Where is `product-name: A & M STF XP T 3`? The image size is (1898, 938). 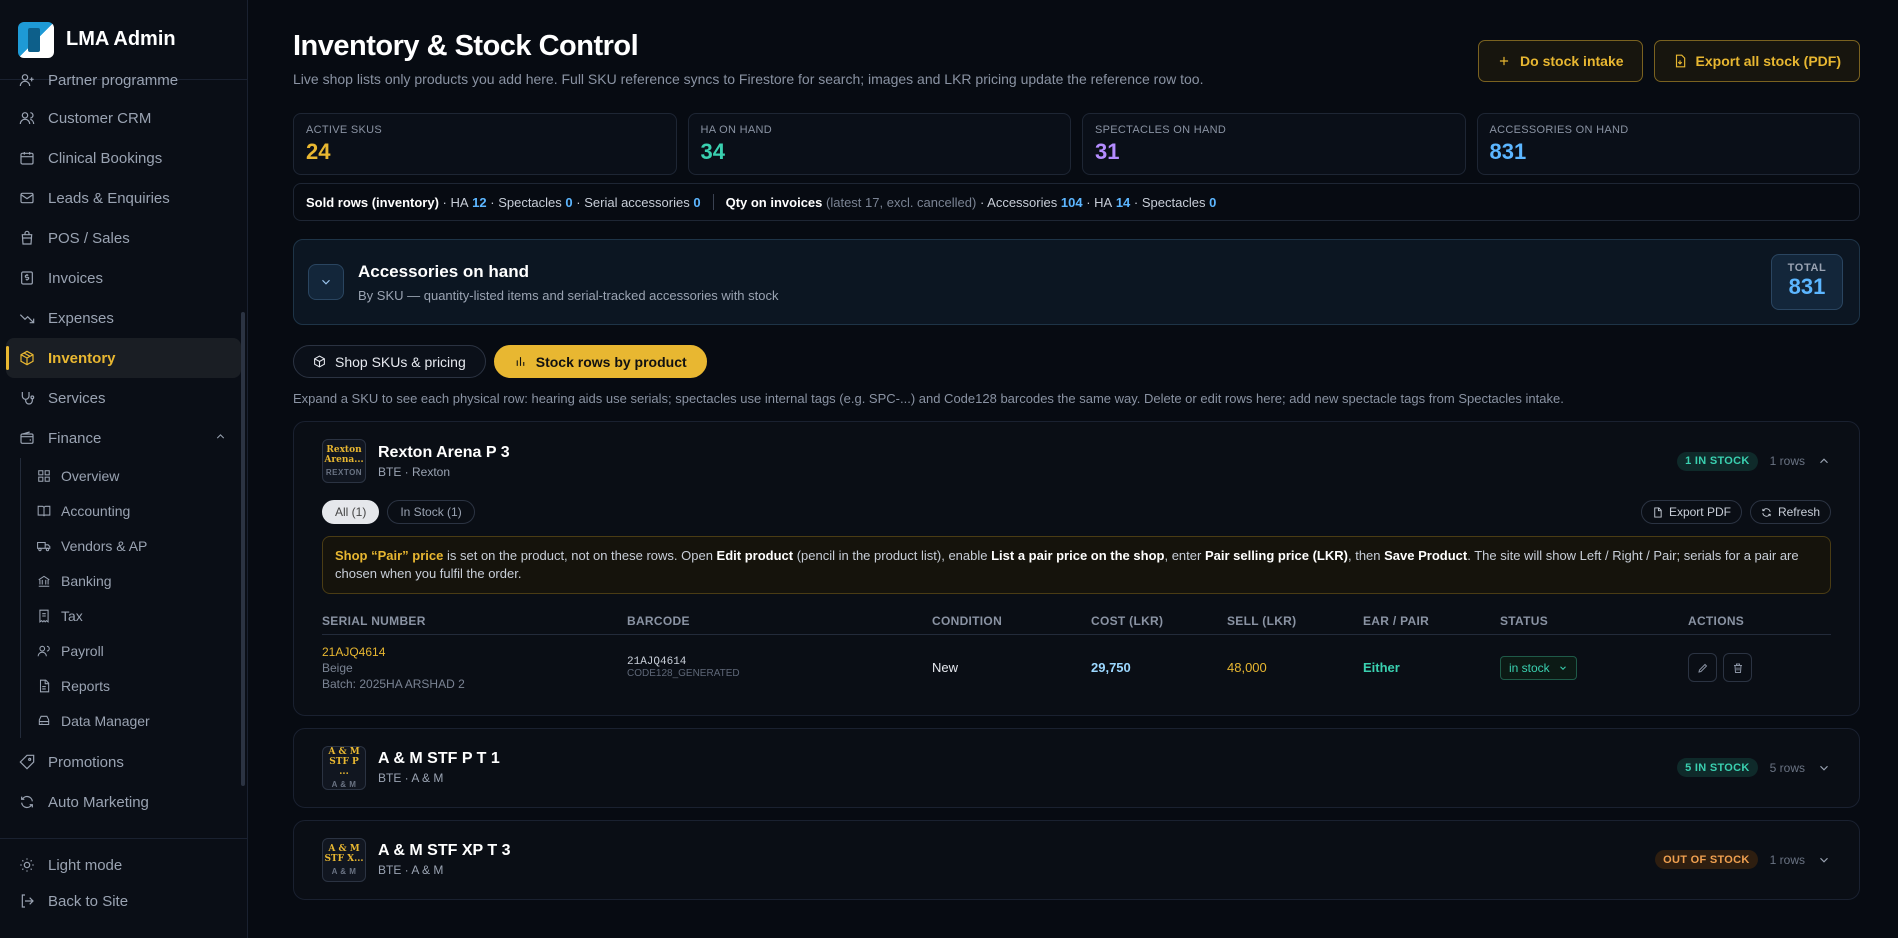 product-name: A & M STF XP T 3 is located at coordinates (444, 850).